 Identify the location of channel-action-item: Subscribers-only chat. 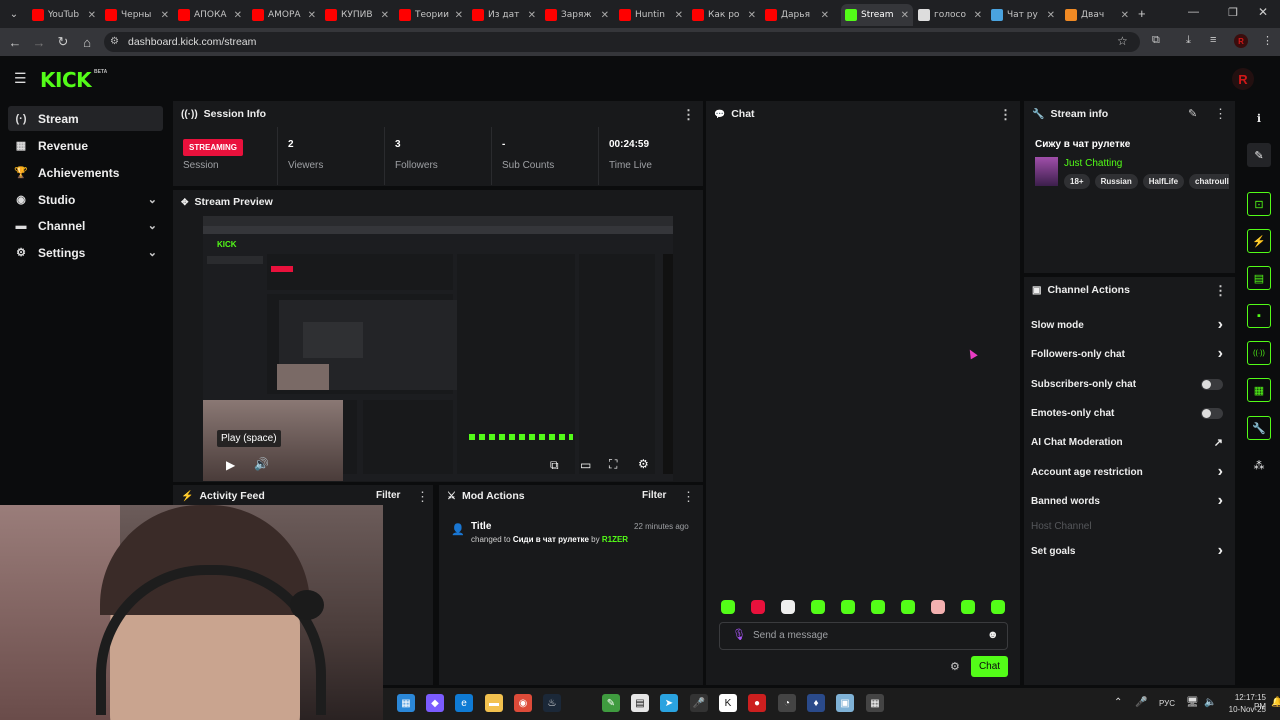
(1129, 384).